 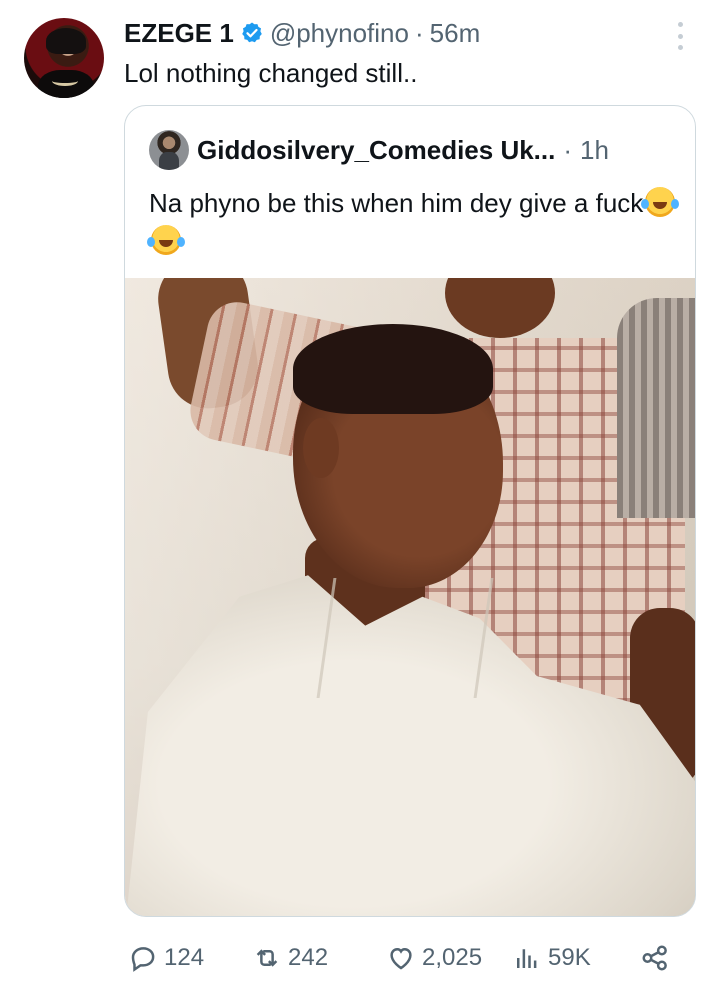 I want to click on verified-badge-icon, so click(x=252, y=32).